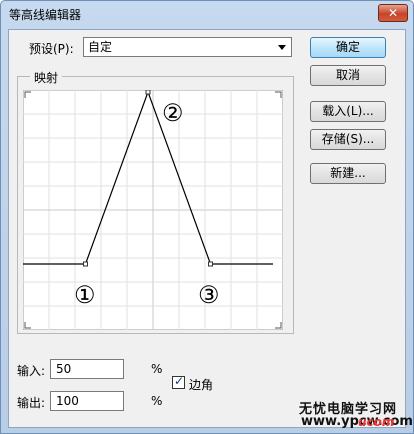 This screenshot has width=414, height=434. Describe the element at coordinates (173, 113) in the screenshot. I see `annotation-peak: ②` at that location.